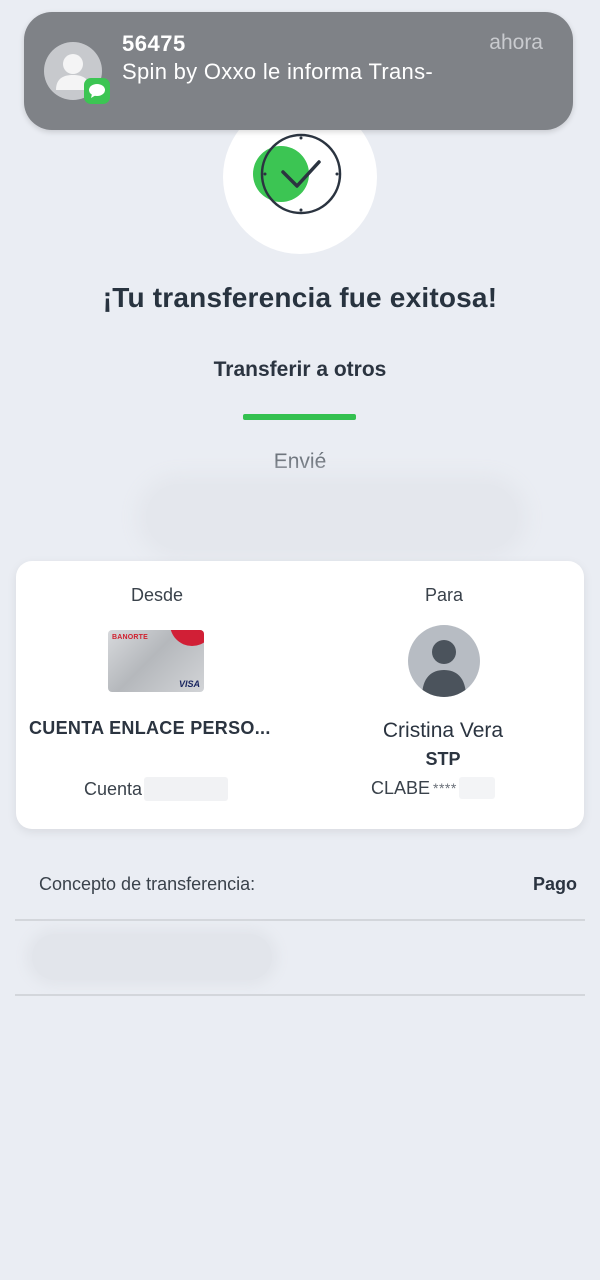 This screenshot has width=600, height=1280. What do you see at coordinates (300, 461) in the screenshot?
I see `sent-label: Envié` at bounding box center [300, 461].